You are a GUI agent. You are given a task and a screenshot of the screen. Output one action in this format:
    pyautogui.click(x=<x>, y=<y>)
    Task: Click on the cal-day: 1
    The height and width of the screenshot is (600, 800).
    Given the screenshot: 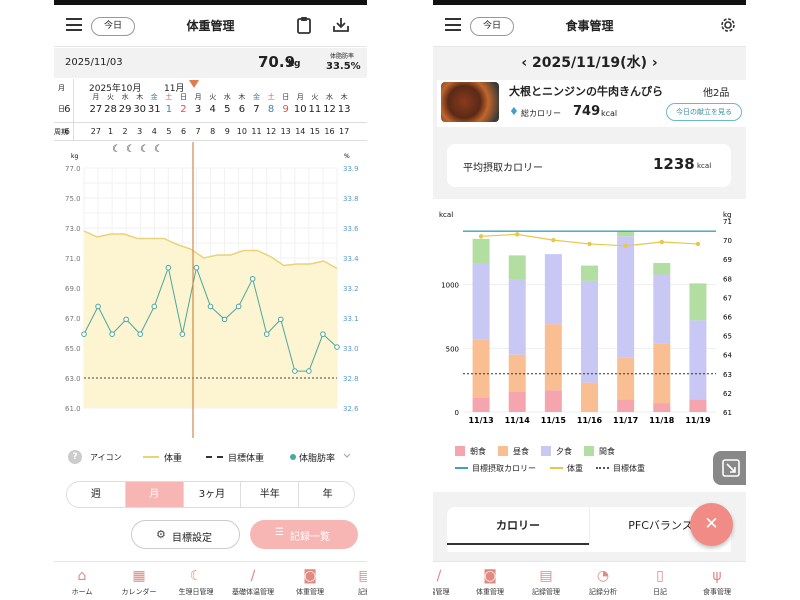 What is the action you would take?
    pyautogui.click(x=169, y=109)
    